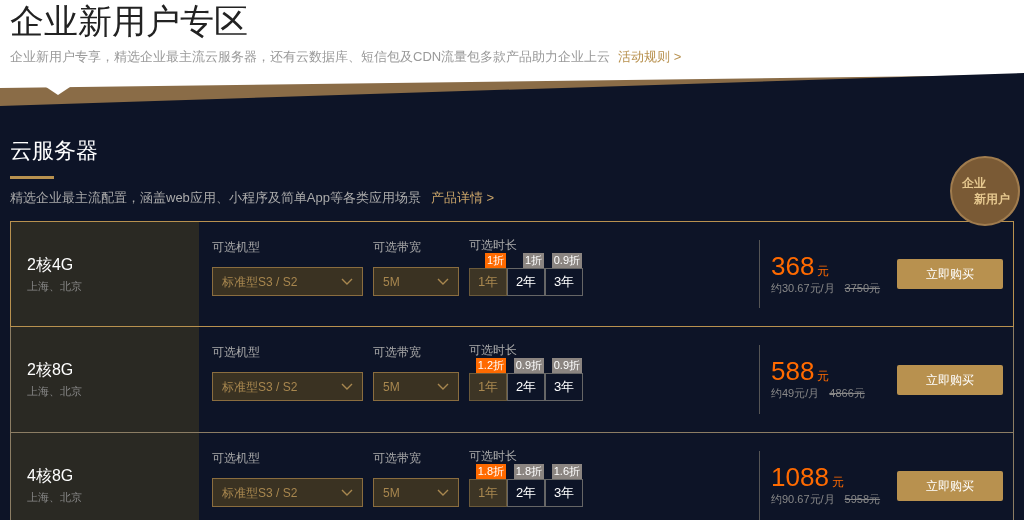 The height and width of the screenshot is (520, 1024). I want to click on section-description: 精选企业最主流配置，涵盖web应用、小程序及简单App等各类应用场景, so click(215, 198).